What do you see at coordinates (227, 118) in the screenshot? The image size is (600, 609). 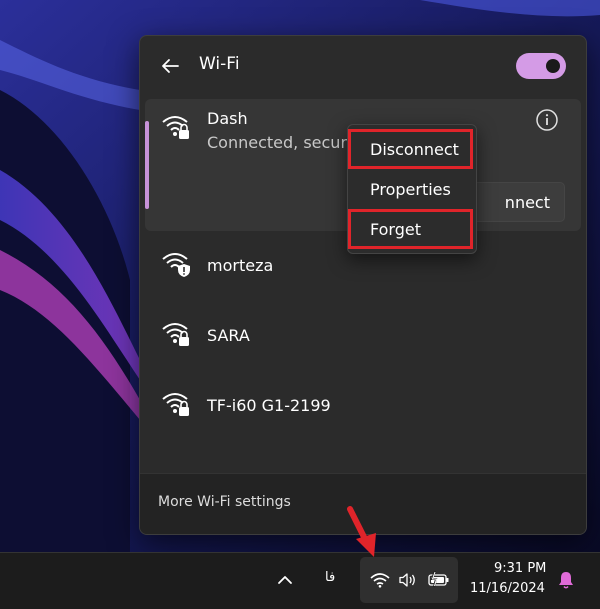 I see `network-name-active: Dash` at bounding box center [227, 118].